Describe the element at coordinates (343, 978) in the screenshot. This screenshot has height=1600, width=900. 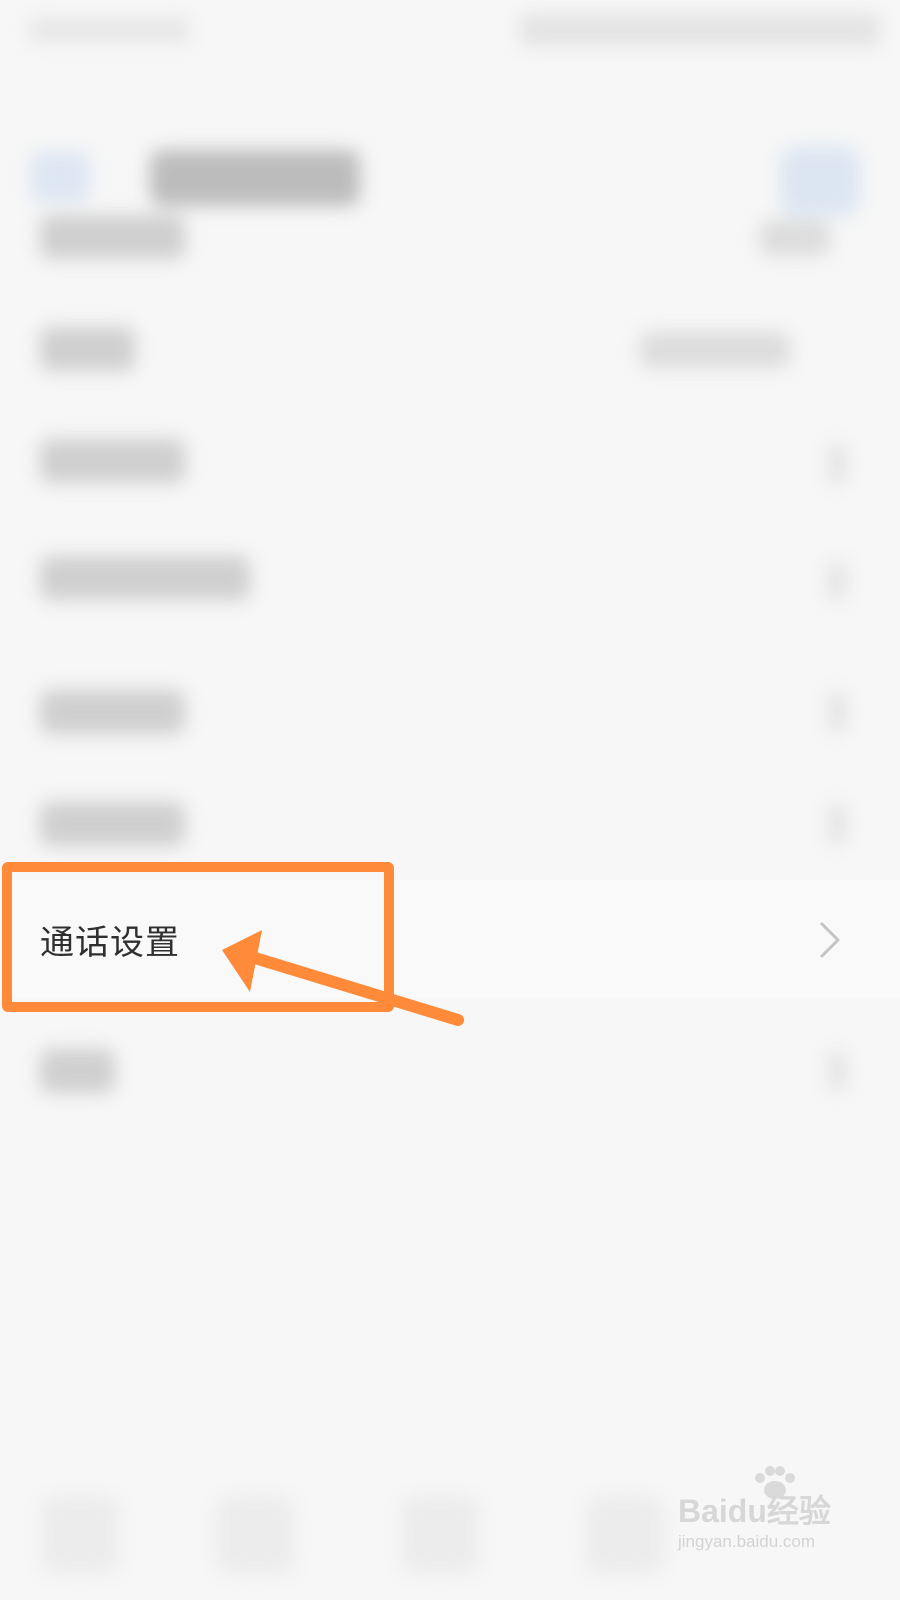
I see `annotation-arrow` at that location.